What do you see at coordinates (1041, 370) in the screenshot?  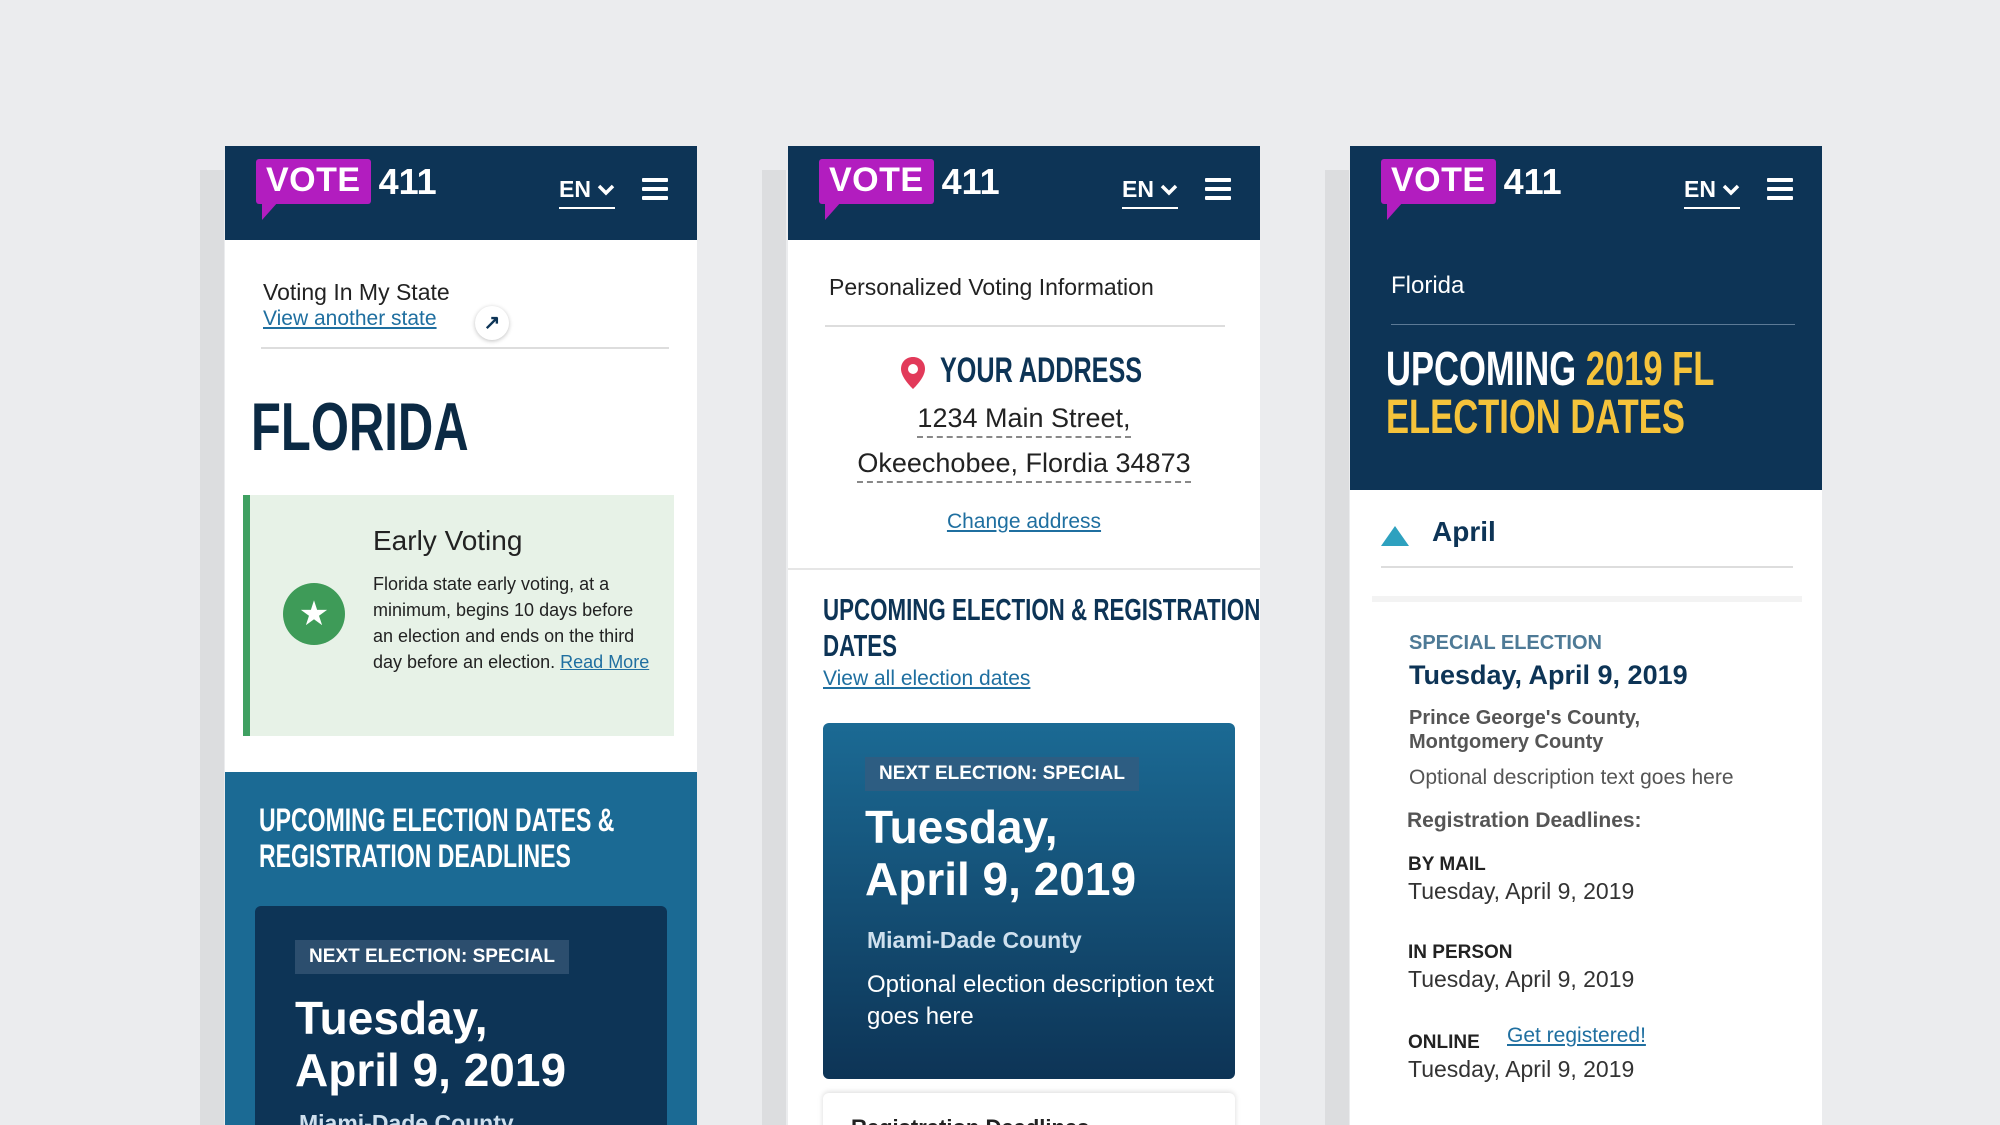 I see `your-address-heading: YOUR ADDRESS` at bounding box center [1041, 370].